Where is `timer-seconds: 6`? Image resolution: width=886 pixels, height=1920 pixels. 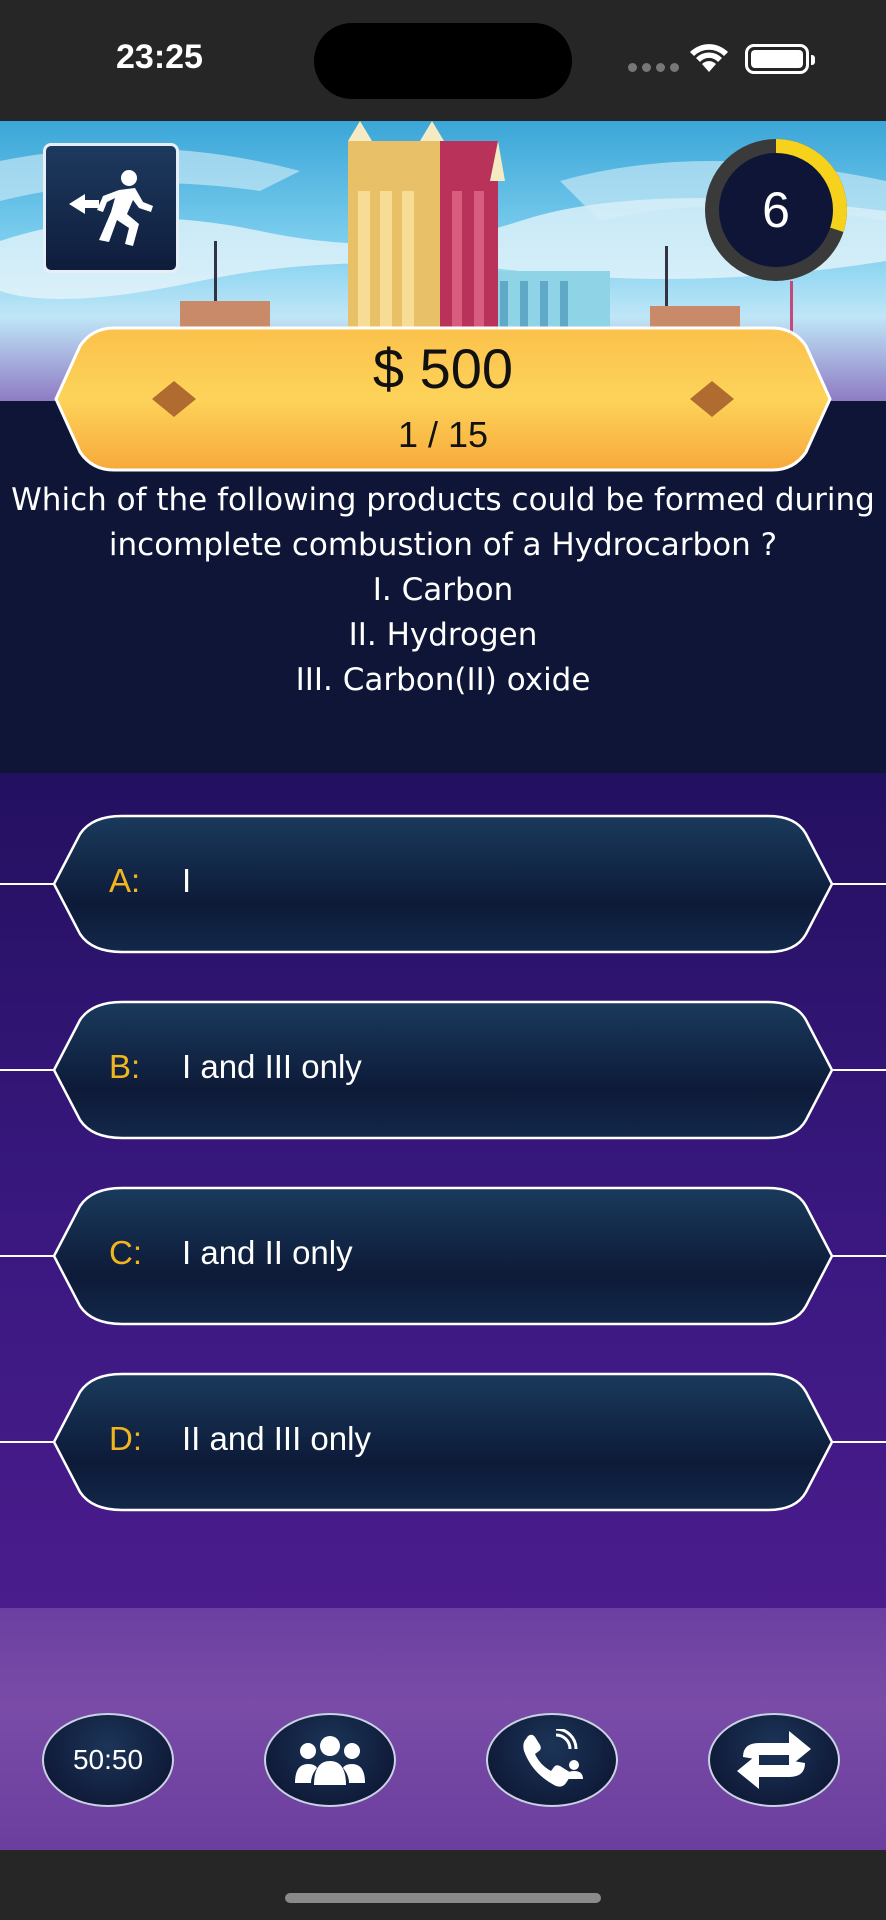
timer-seconds: 6 is located at coordinates (776, 210).